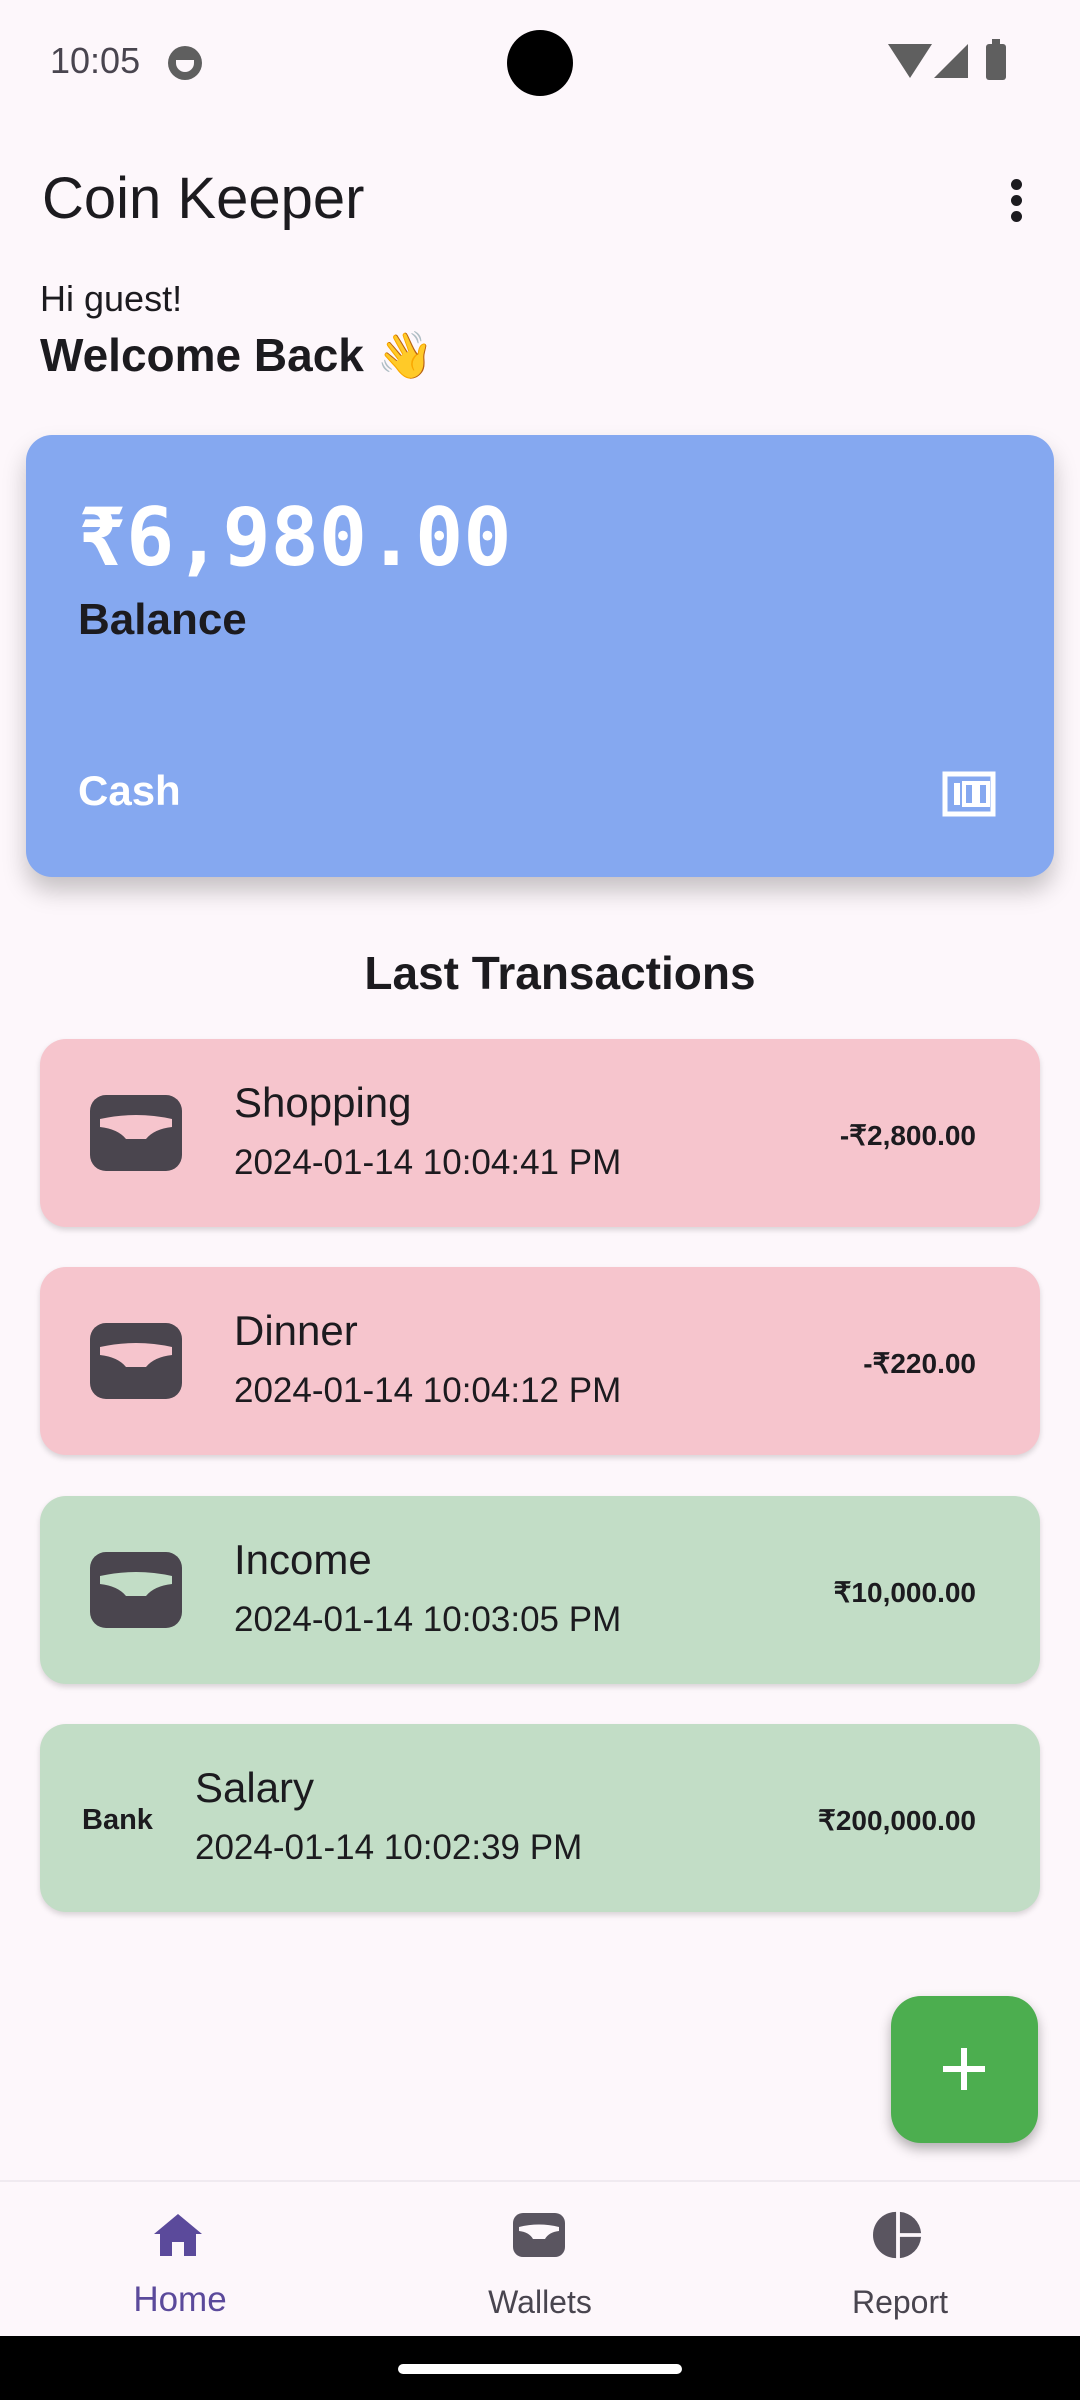 This screenshot has width=1080, height=2400. Describe the element at coordinates (185, 63) in the screenshot. I see `notification-icon` at that location.